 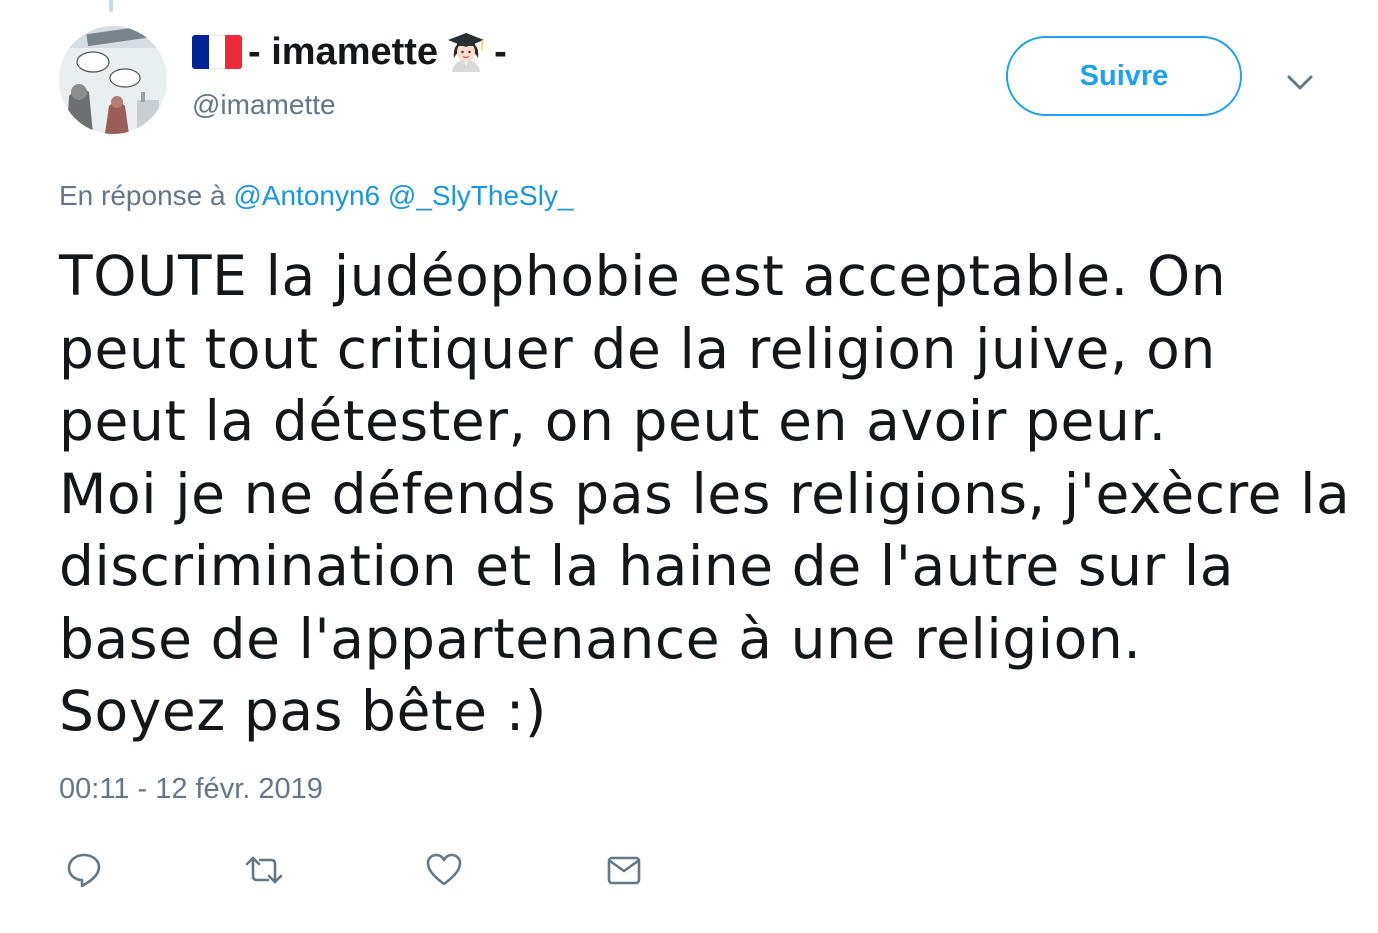 What do you see at coordinates (613, 421) in the screenshot?
I see `tweet-text-line: peut la détester, on peut en avoir peur.` at bounding box center [613, 421].